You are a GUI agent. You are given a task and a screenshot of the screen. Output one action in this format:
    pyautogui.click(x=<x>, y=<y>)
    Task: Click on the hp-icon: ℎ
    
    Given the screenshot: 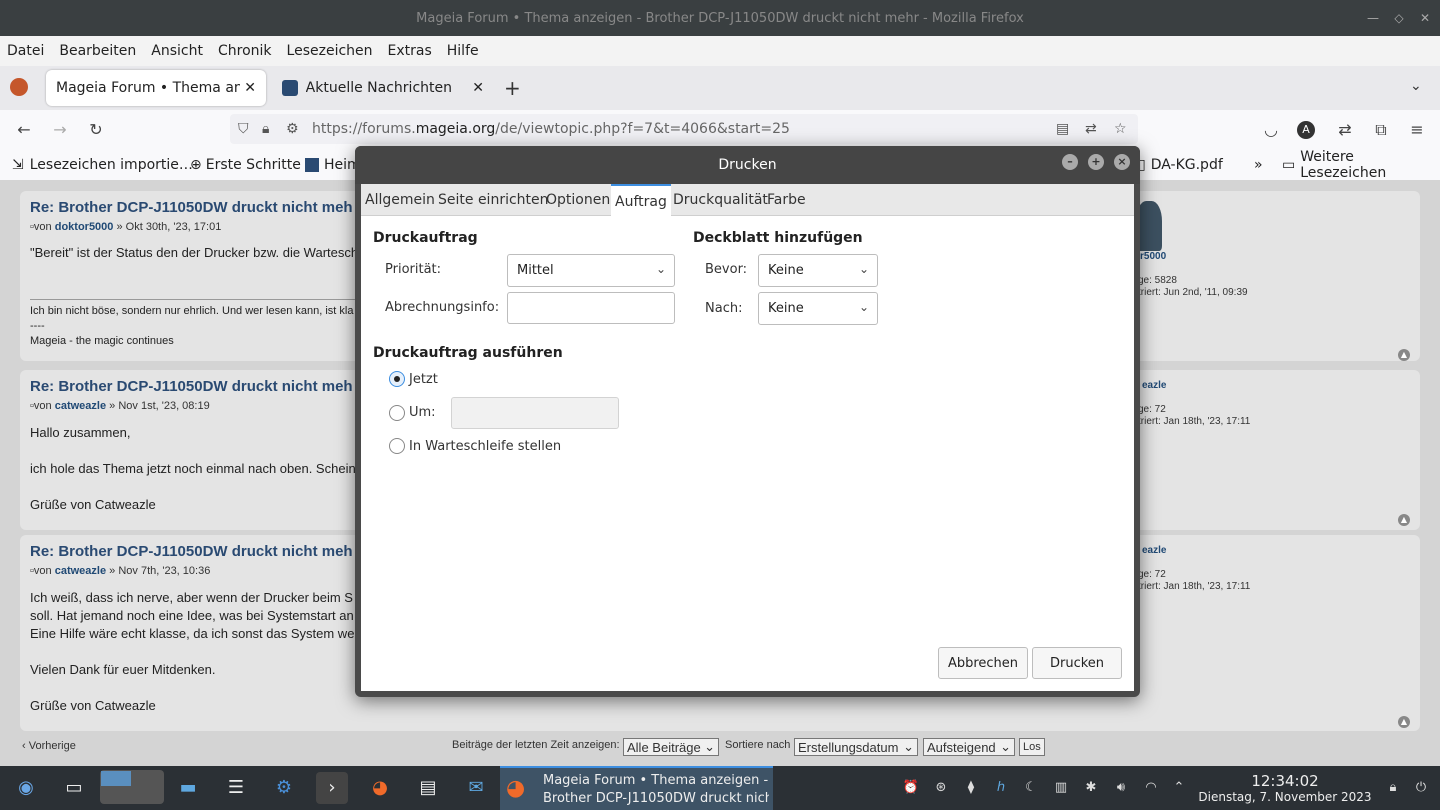 What is the action you would take?
    pyautogui.click(x=1001, y=788)
    